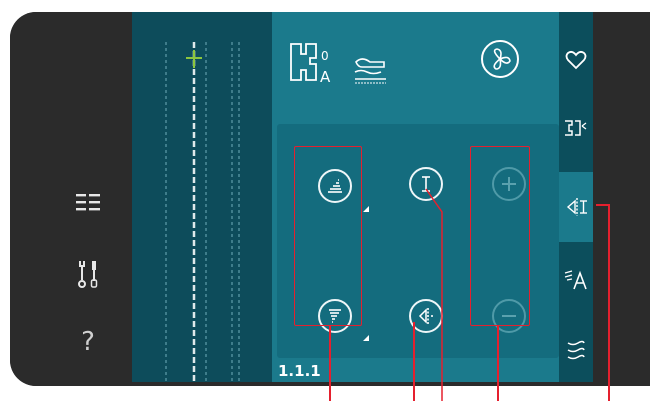 The height and width of the screenshot is (401, 656). I want to click on callout-leader-lines, so click(434, 294).